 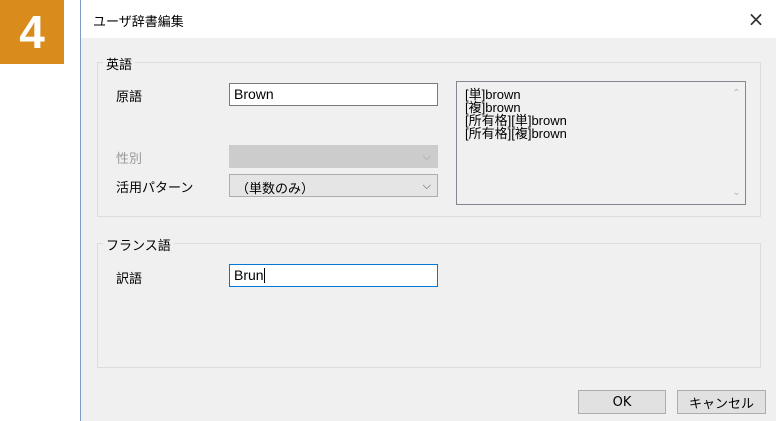 What do you see at coordinates (155, 188) in the screenshot?
I see `pattern-label: 活用パターン` at bounding box center [155, 188].